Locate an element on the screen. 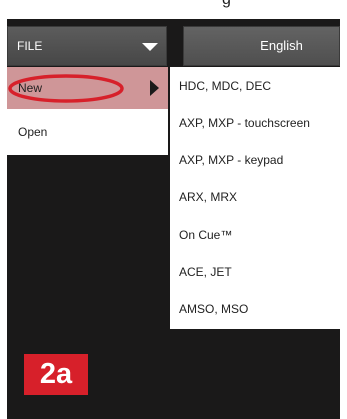  caret-down-icon is located at coordinates (150, 47).